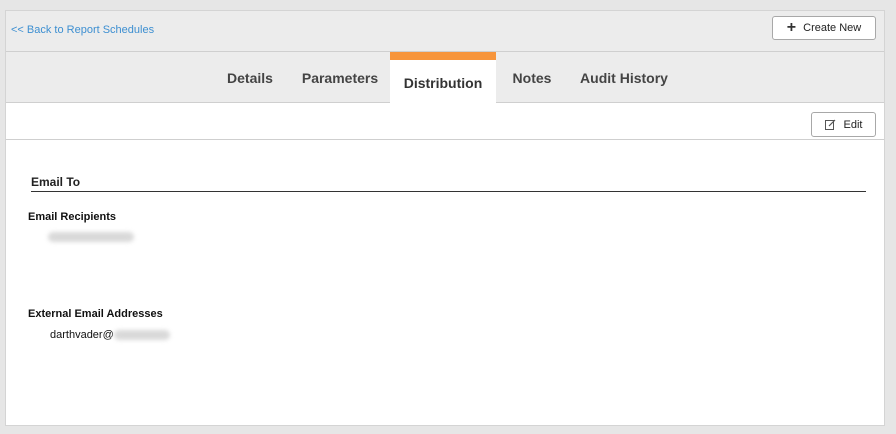  Describe the element at coordinates (445, 31) in the screenshot. I see `top-bar: << Back to Report Schedules + Create New` at that location.